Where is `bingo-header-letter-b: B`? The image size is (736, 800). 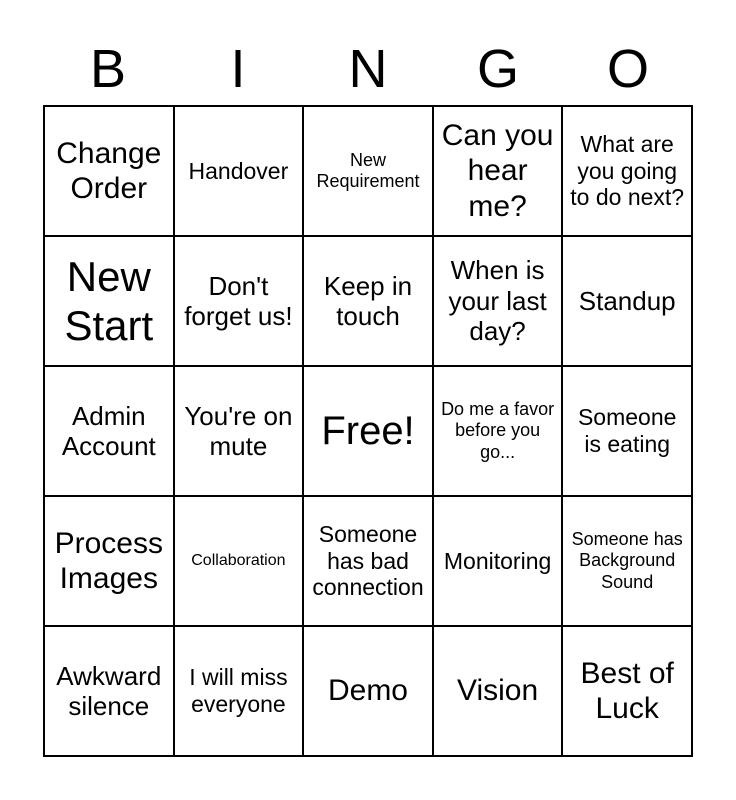
bingo-header-letter-b: B is located at coordinates (108, 69).